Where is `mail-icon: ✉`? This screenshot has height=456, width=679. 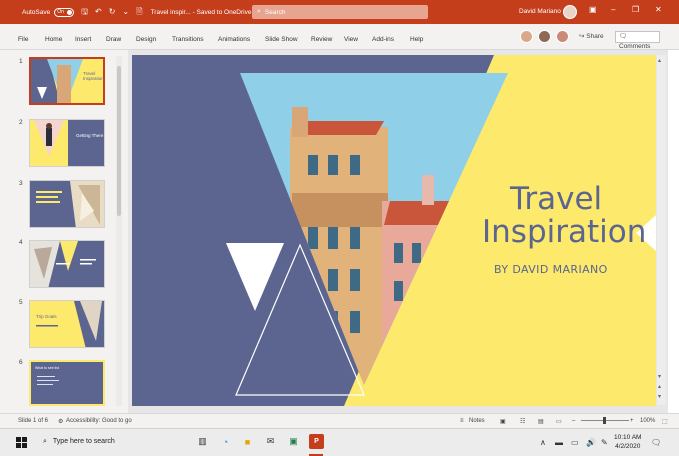 mail-icon: ✉ is located at coordinates (270, 441).